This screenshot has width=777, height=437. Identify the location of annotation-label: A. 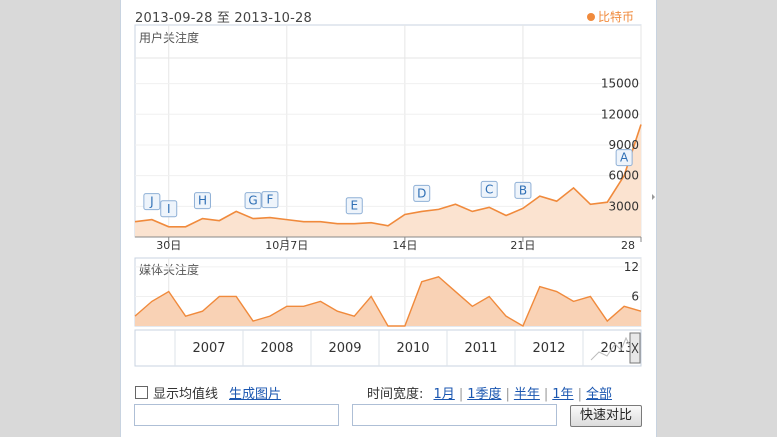
(624, 158).